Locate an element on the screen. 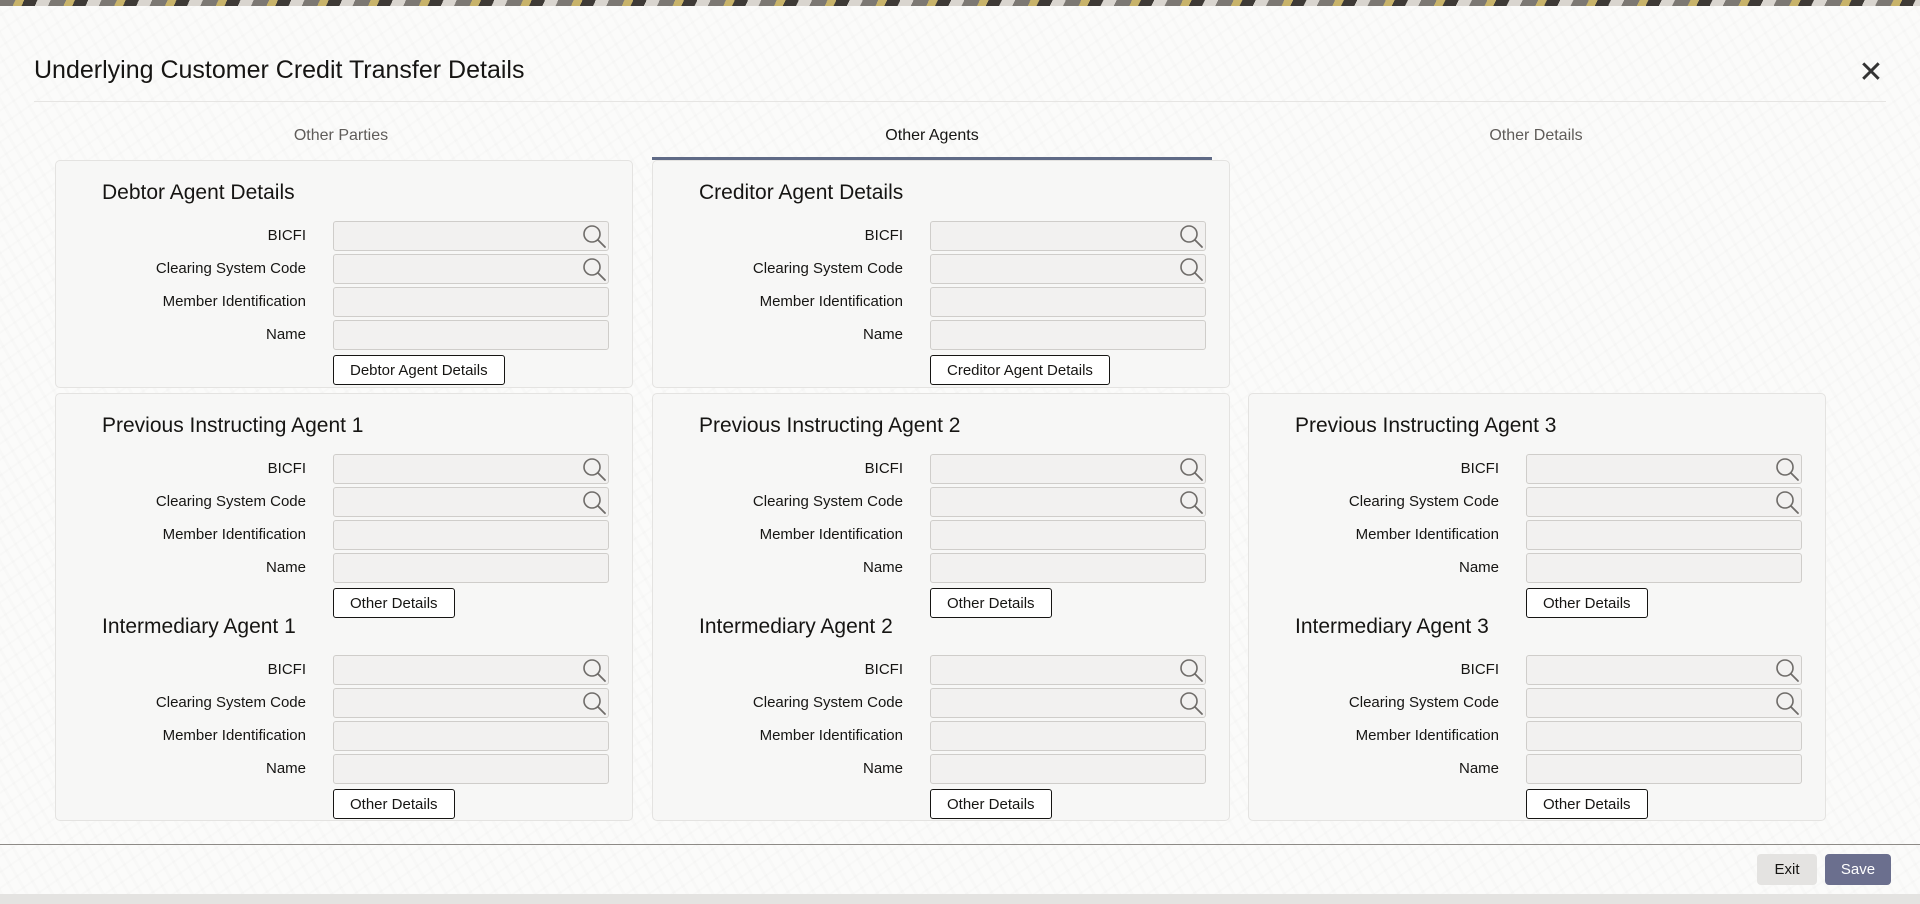 The image size is (1920, 904). inter-agent-2-details-button: Other Details is located at coordinates (991, 804).